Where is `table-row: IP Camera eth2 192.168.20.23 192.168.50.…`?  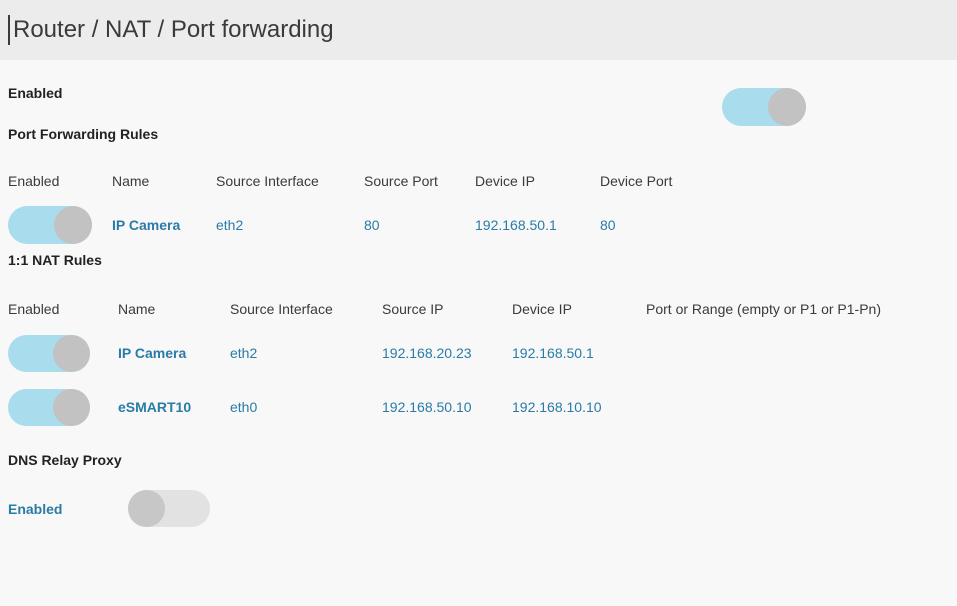 table-row: IP Camera eth2 192.168.20.23 192.168.50.… is located at coordinates (477, 353).